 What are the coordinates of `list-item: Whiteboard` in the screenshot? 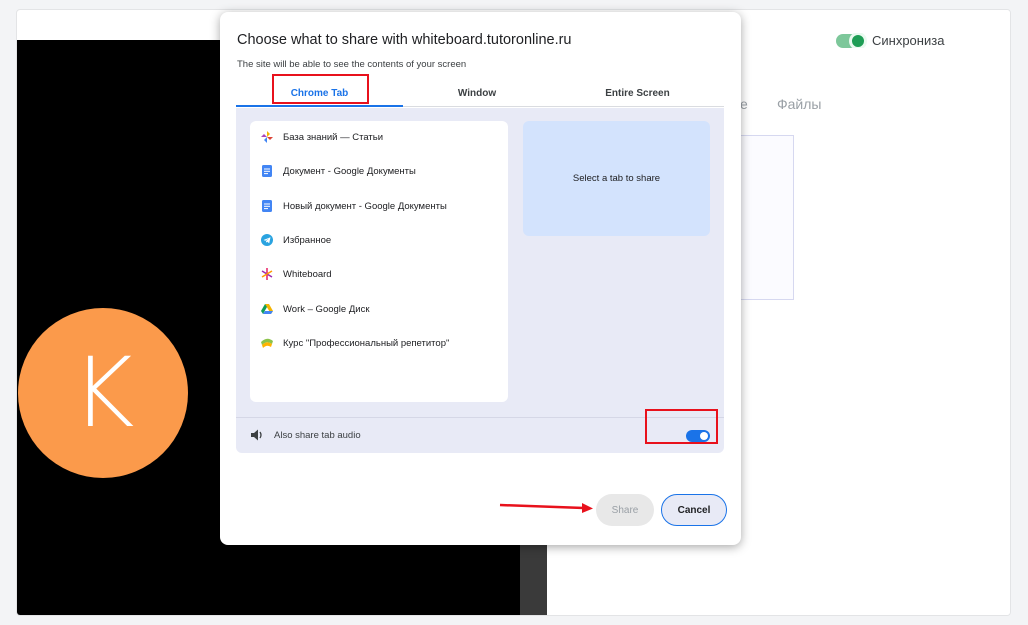 It's located at (296, 274).